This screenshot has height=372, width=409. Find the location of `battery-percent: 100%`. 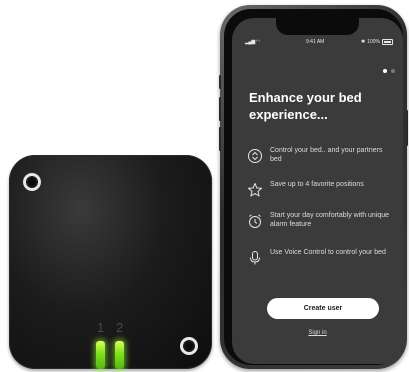

battery-percent: 100% is located at coordinates (373, 42).